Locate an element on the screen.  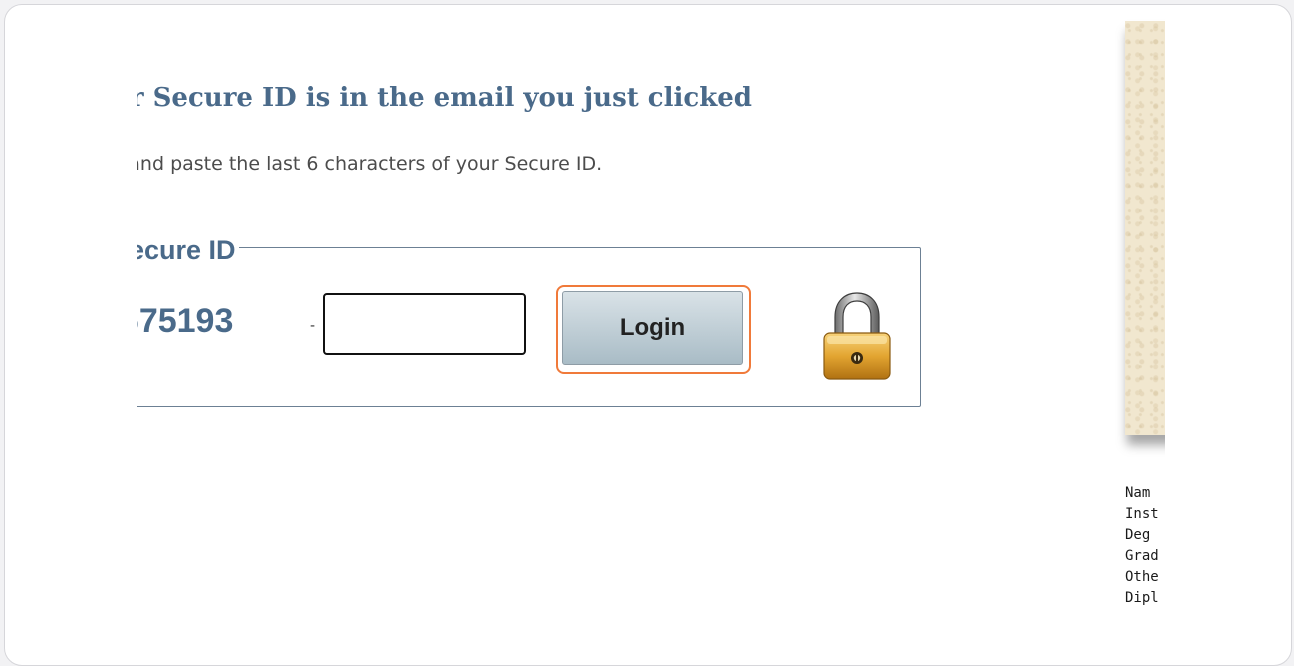
secure-id-legend: Secure ID is located at coordinates (188, 250).